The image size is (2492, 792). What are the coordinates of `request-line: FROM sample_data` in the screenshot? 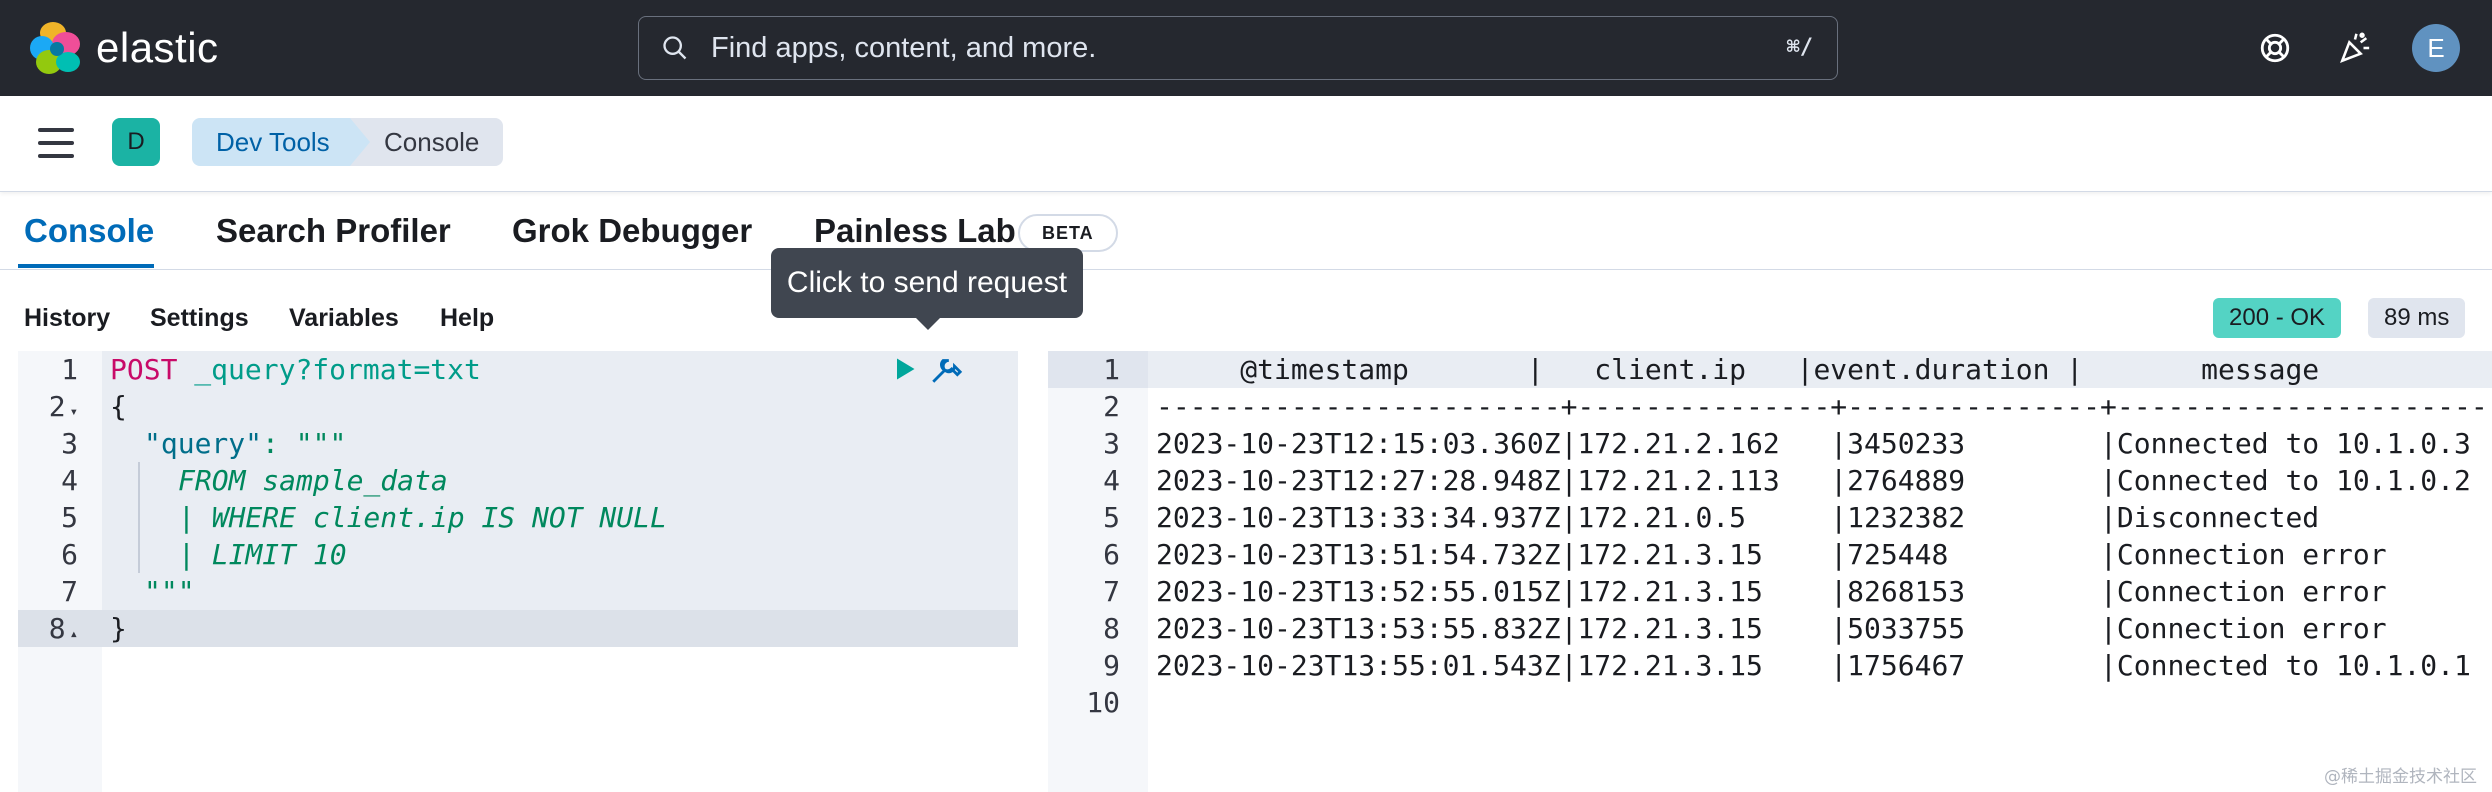 It's located at (313, 480).